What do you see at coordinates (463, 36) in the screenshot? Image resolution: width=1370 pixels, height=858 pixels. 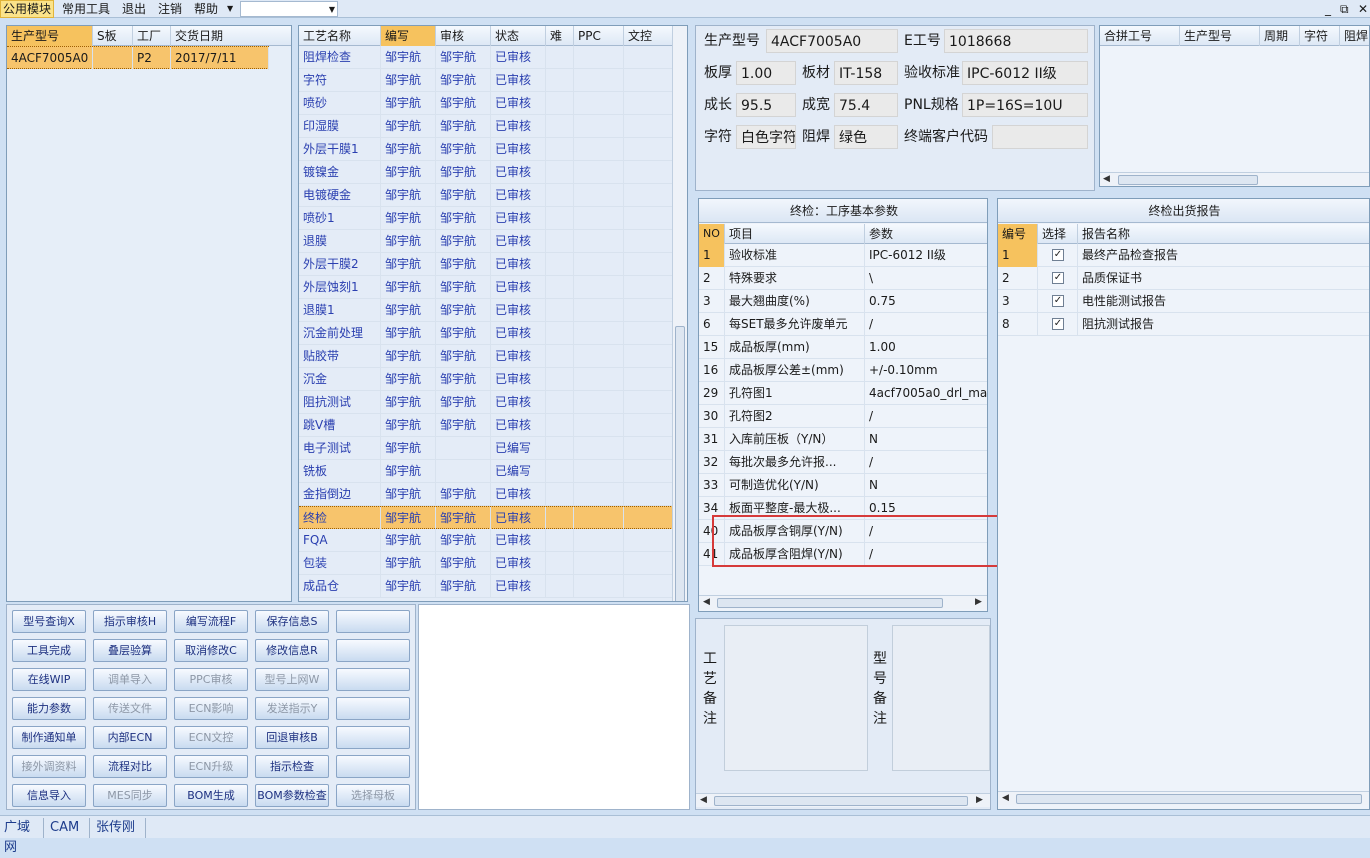 I see `column-header: 审核` at bounding box center [463, 36].